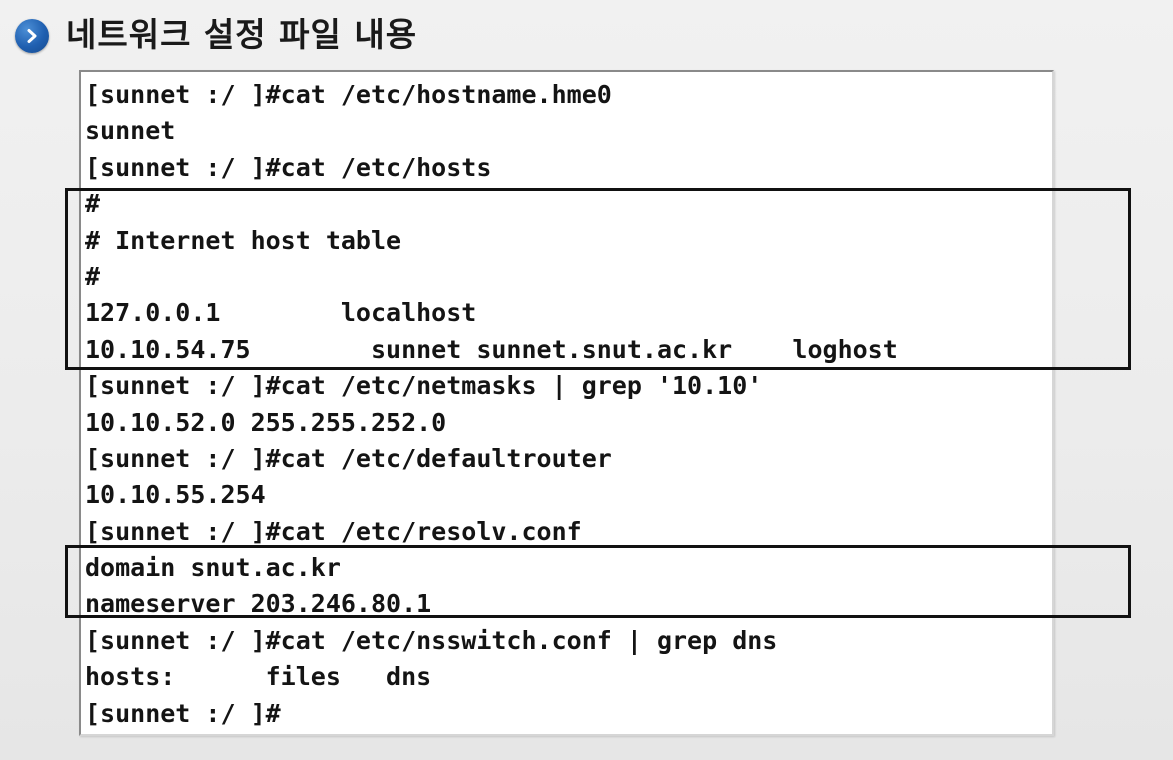  I want to click on terminal-line: 127.0.0.1 localhost, so click(281, 313).